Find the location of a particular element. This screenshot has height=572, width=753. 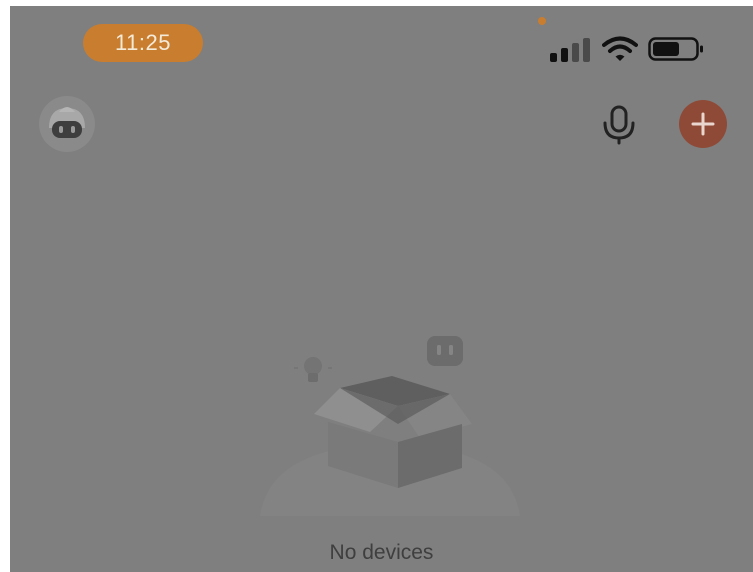

plus-icon is located at coordinates (703, 124).